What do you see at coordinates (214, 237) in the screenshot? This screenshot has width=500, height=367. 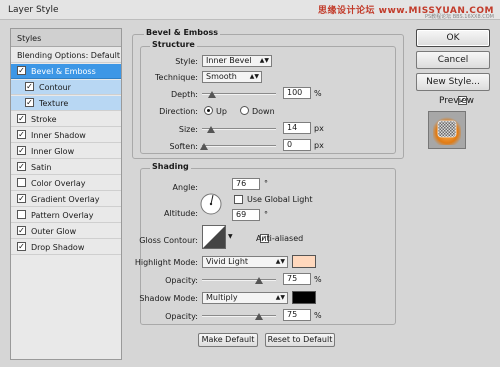 I see `gloss-contour-preview` at bounding box center [214, 237].